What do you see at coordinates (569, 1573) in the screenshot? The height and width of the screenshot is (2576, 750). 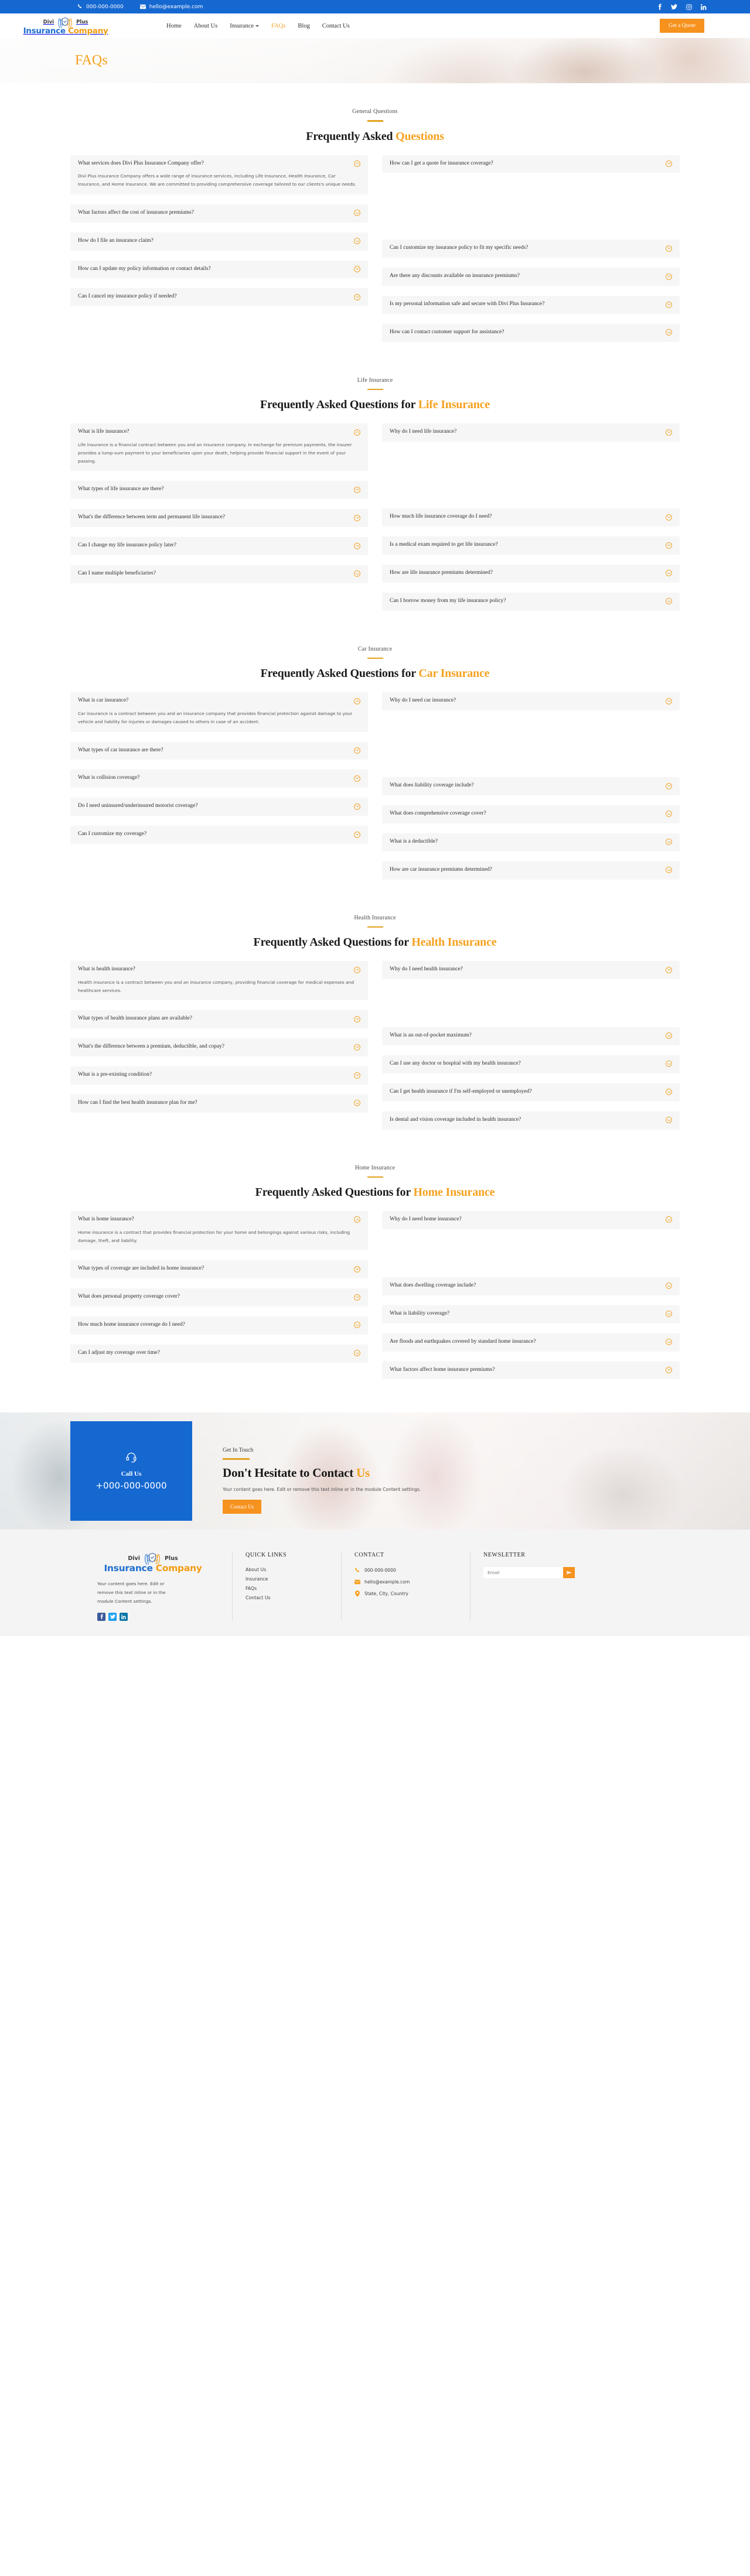 I see `newsletter-submit-button` at bounding box center [569, 1573].